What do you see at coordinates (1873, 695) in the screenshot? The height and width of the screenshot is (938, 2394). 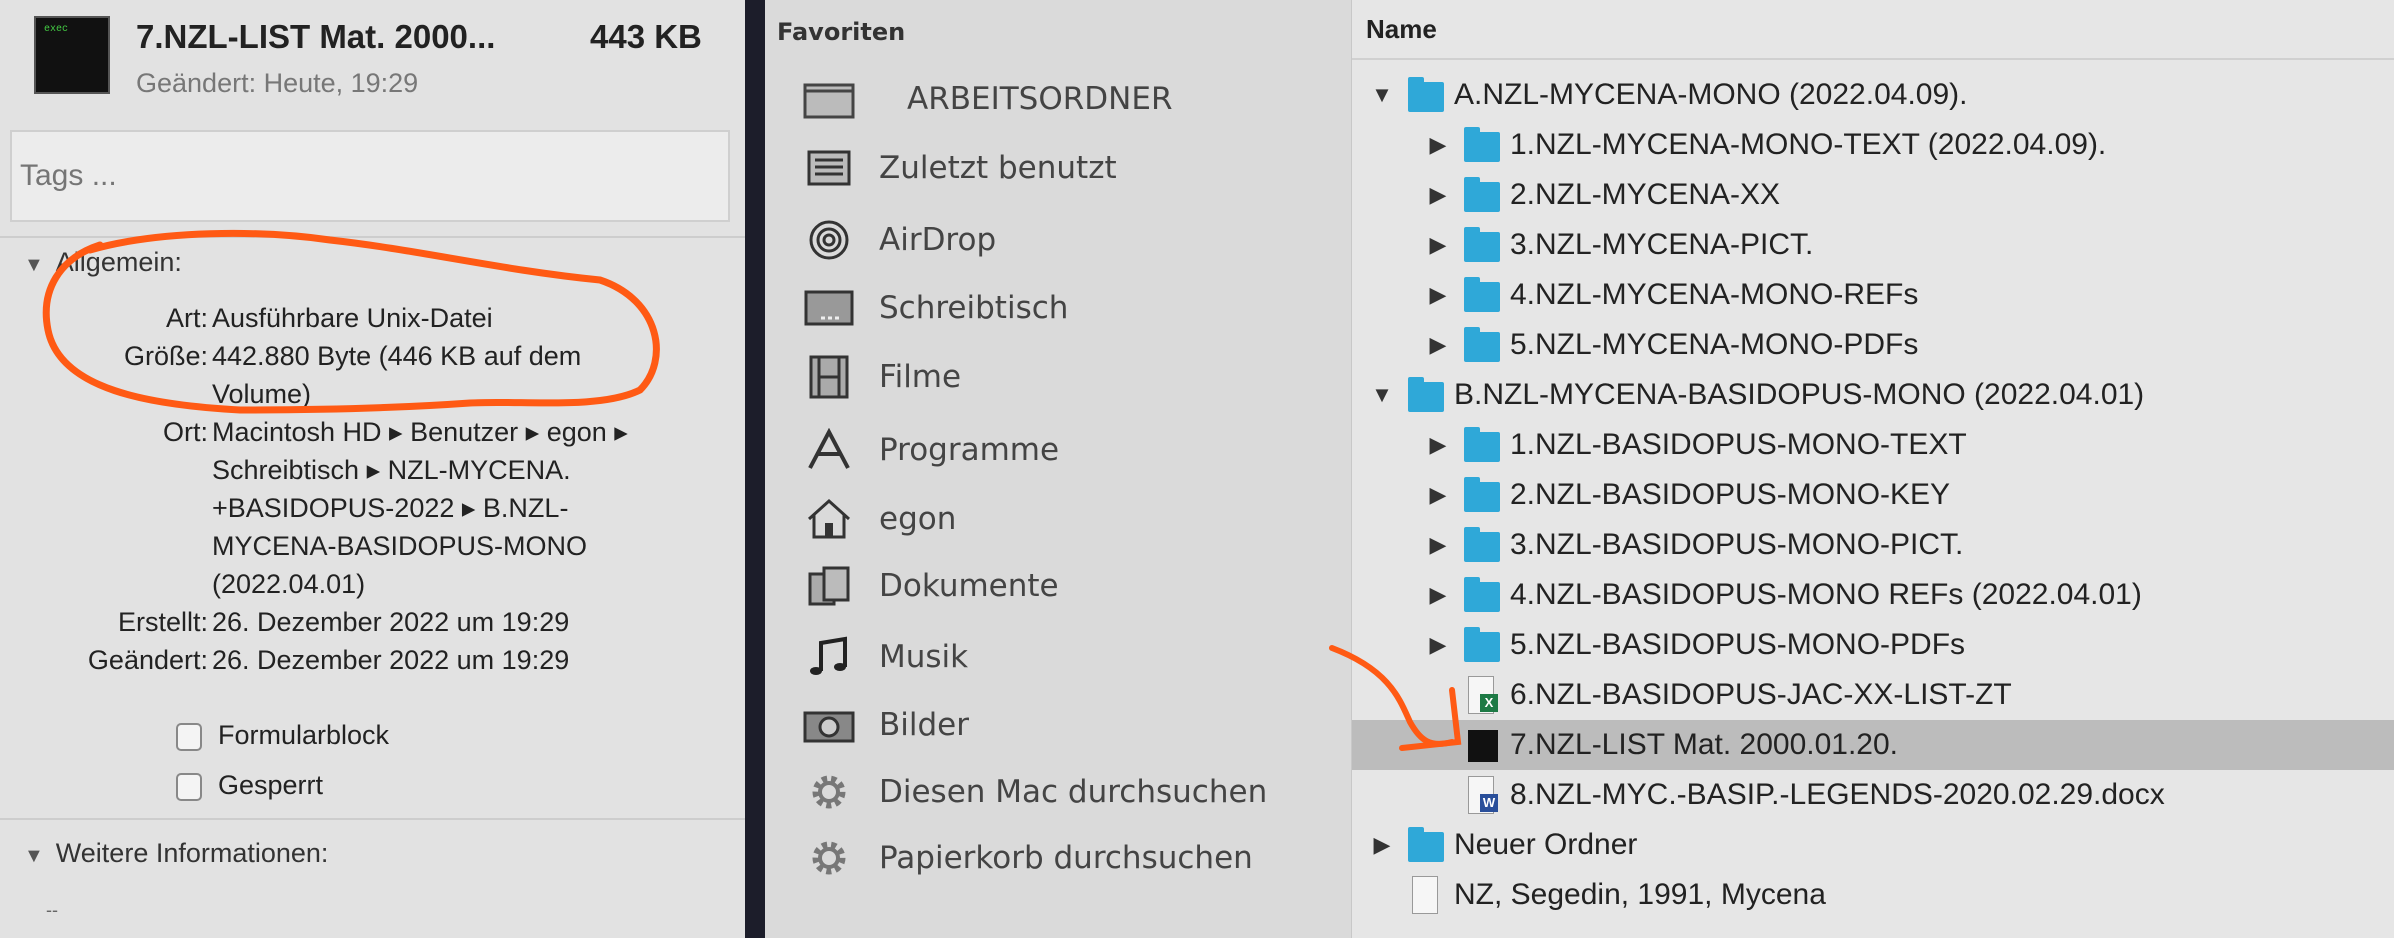 I see `list-item: X 6.NZL-BASIDOPUS-JAC-XX-LIST-ZT` at bounding box center [1873, 695].